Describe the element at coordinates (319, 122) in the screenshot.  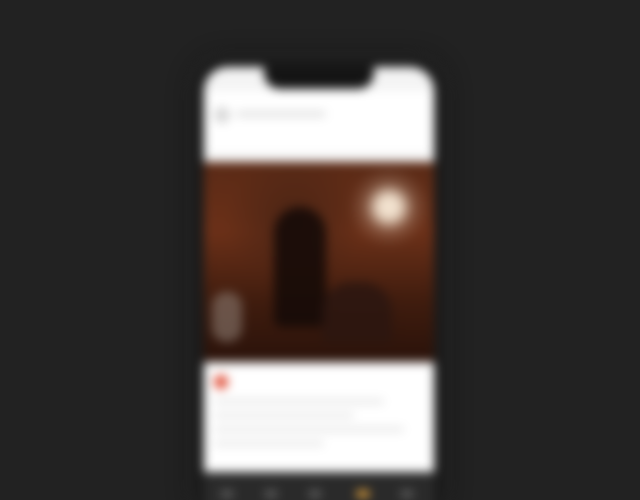
I see `app-header` at that location.